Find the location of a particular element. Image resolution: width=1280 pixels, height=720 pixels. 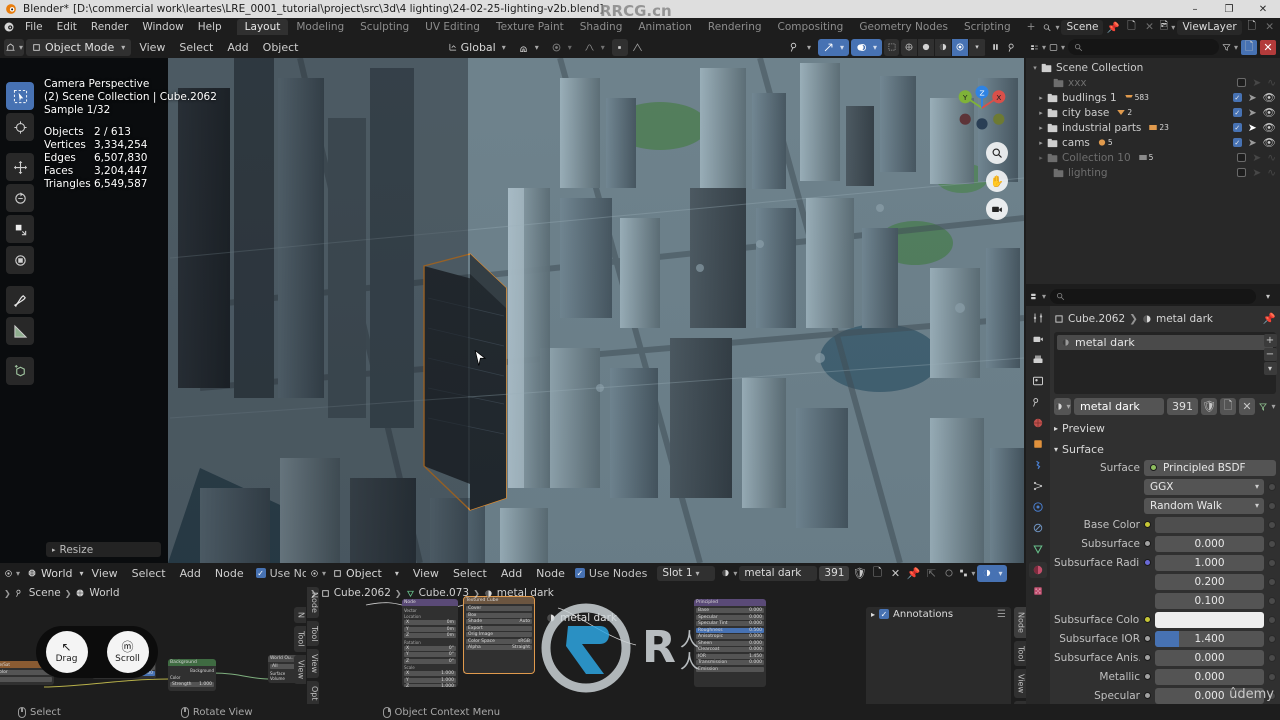

shading-solid-button is located at coordinates (926, 47).